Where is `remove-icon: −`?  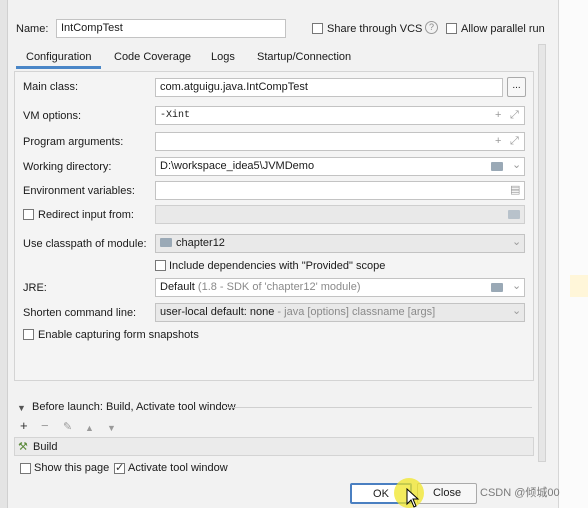 remove-icon: − is located at coordinates (45, 426).